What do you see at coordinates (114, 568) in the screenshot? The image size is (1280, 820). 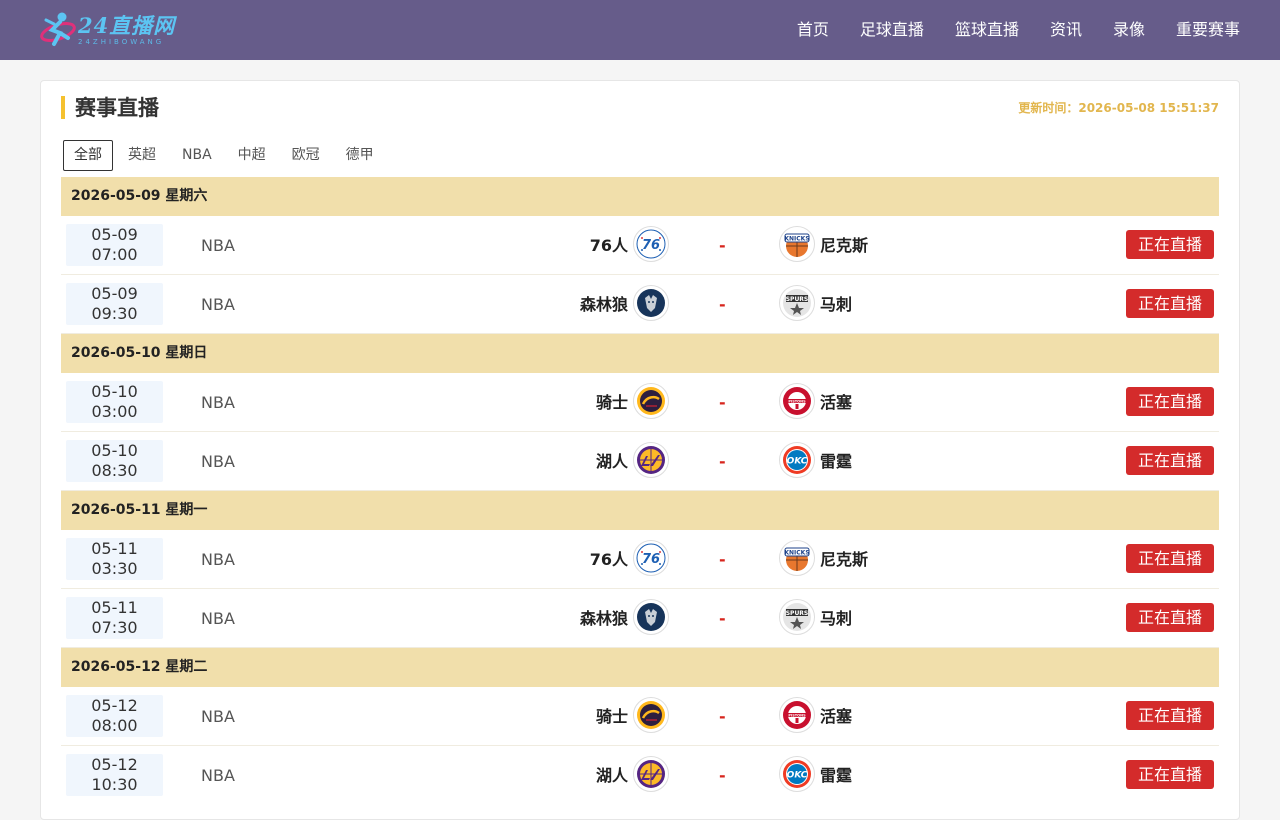 I see `match-clock: 03:30` at bounding box center [114, 568].